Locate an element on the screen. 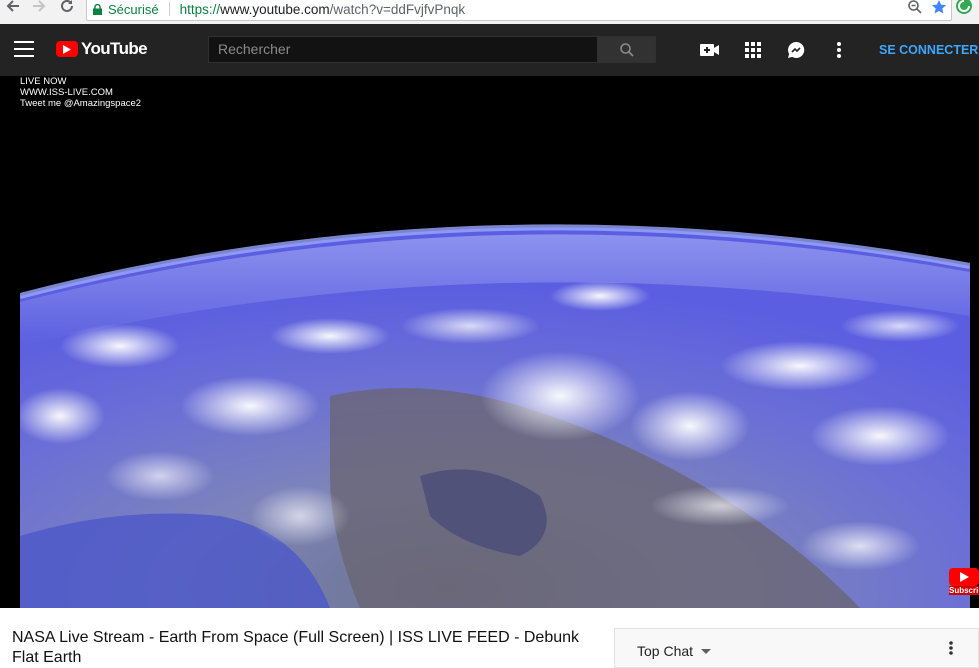 The width and height of the screenshot is (979, 668). url-path: /watch?v=ddFvjfvPnqk is located at coordinates (397, 9).